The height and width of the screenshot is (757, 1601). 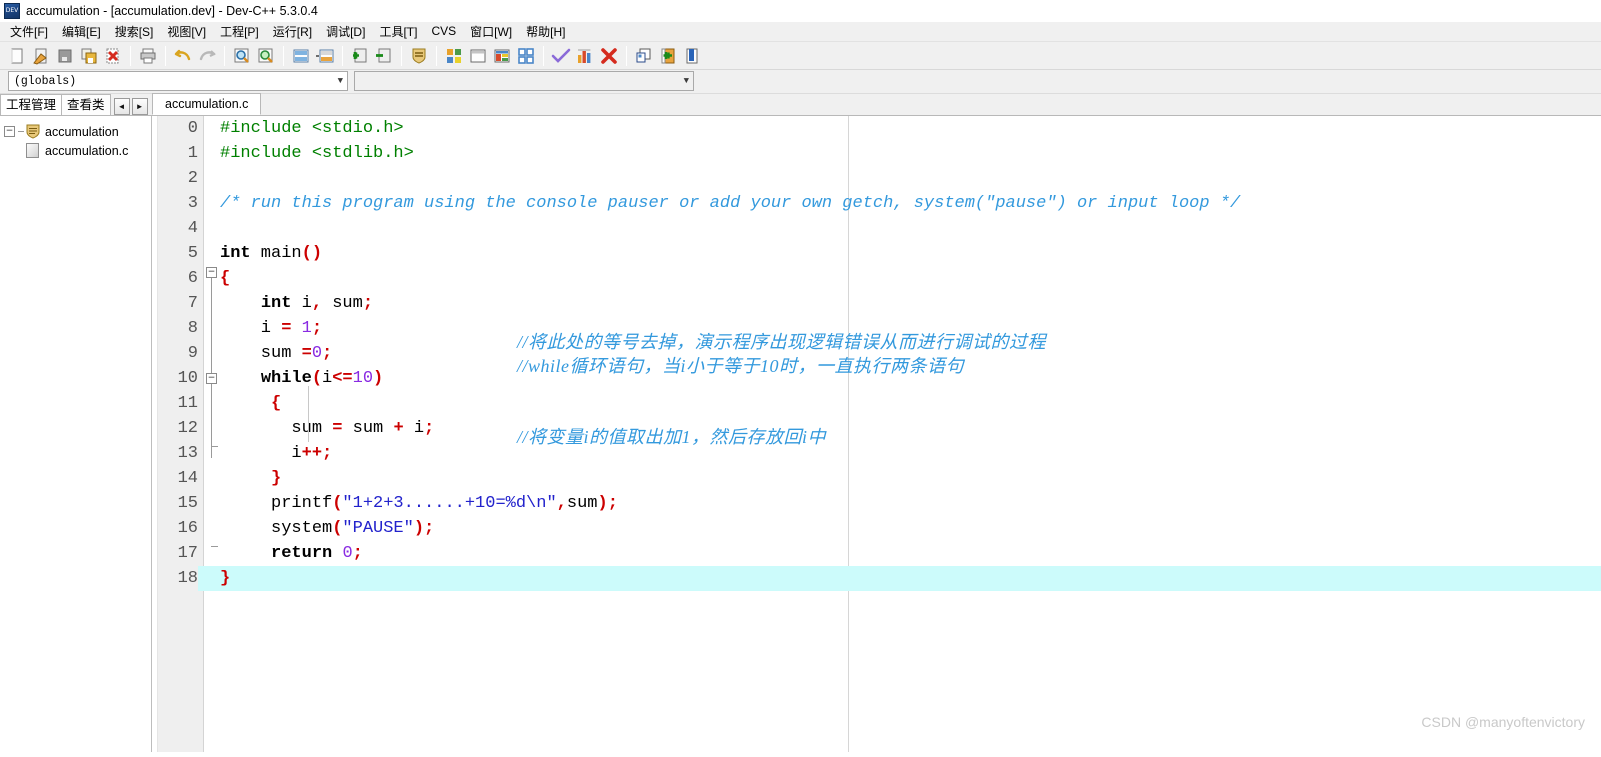 I want to click on menu-run: 运行[R], so click(x=292, y=32).